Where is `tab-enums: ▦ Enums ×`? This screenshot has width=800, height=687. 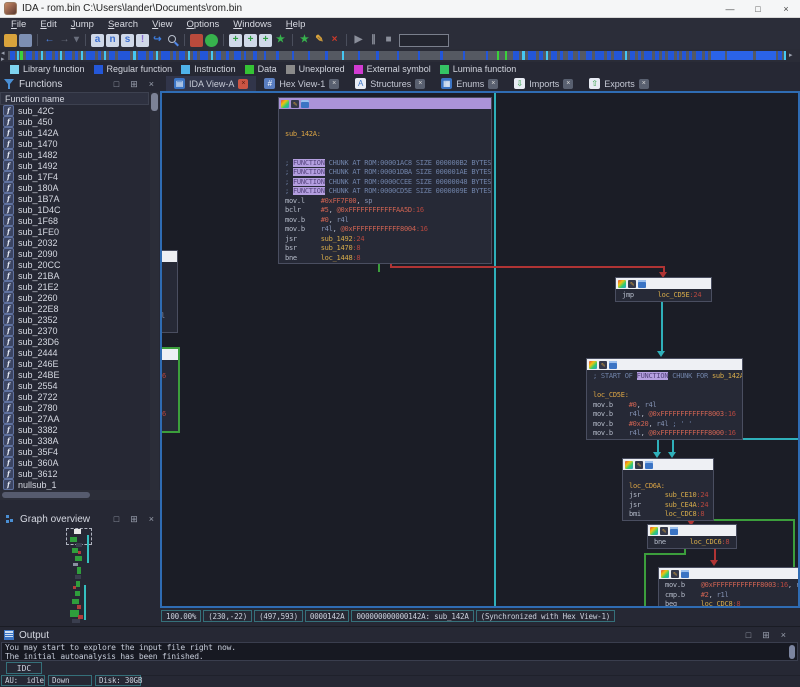 tab-enums: ▦ Enums × is located at coordinates (469, 83).